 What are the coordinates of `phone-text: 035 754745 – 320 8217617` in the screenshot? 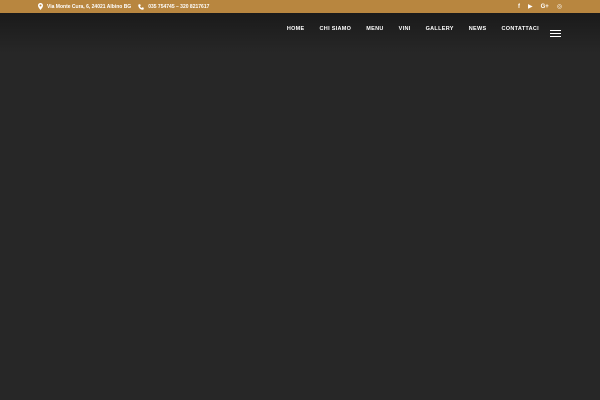 It's located at (178, 7).